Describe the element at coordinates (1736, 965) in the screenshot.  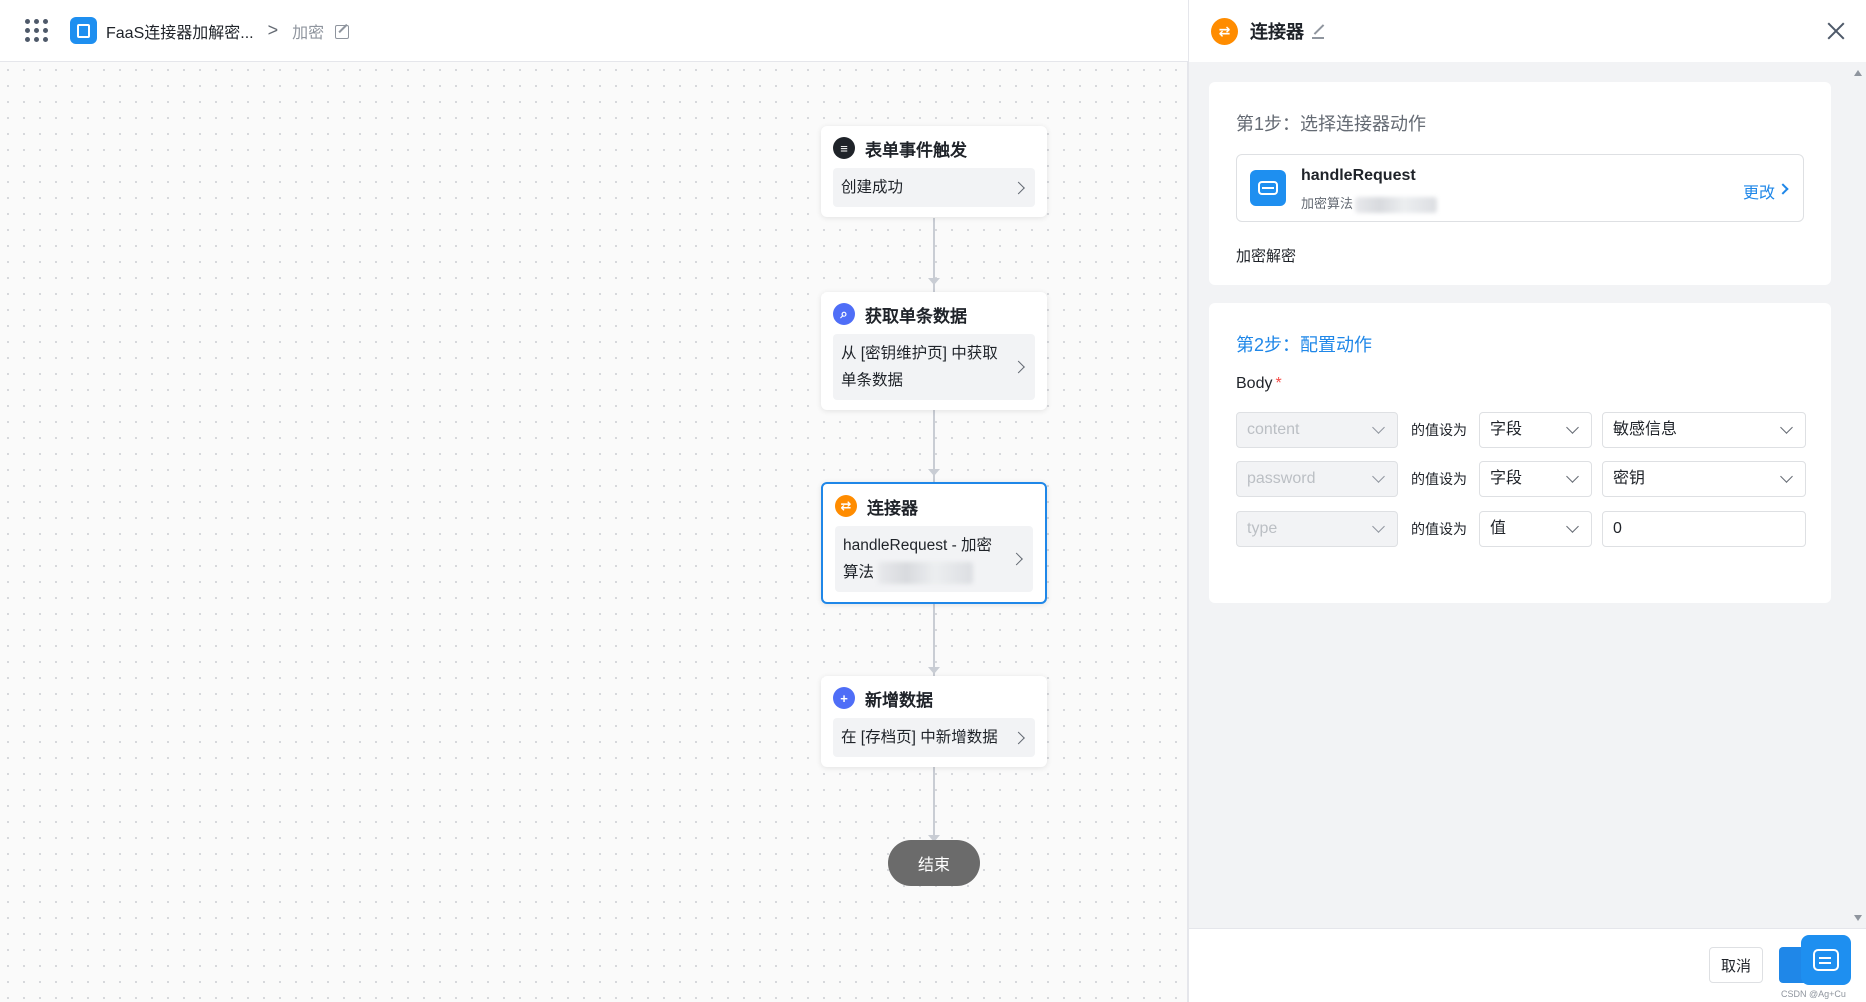
I see `cancel-button: 取消` at that location.